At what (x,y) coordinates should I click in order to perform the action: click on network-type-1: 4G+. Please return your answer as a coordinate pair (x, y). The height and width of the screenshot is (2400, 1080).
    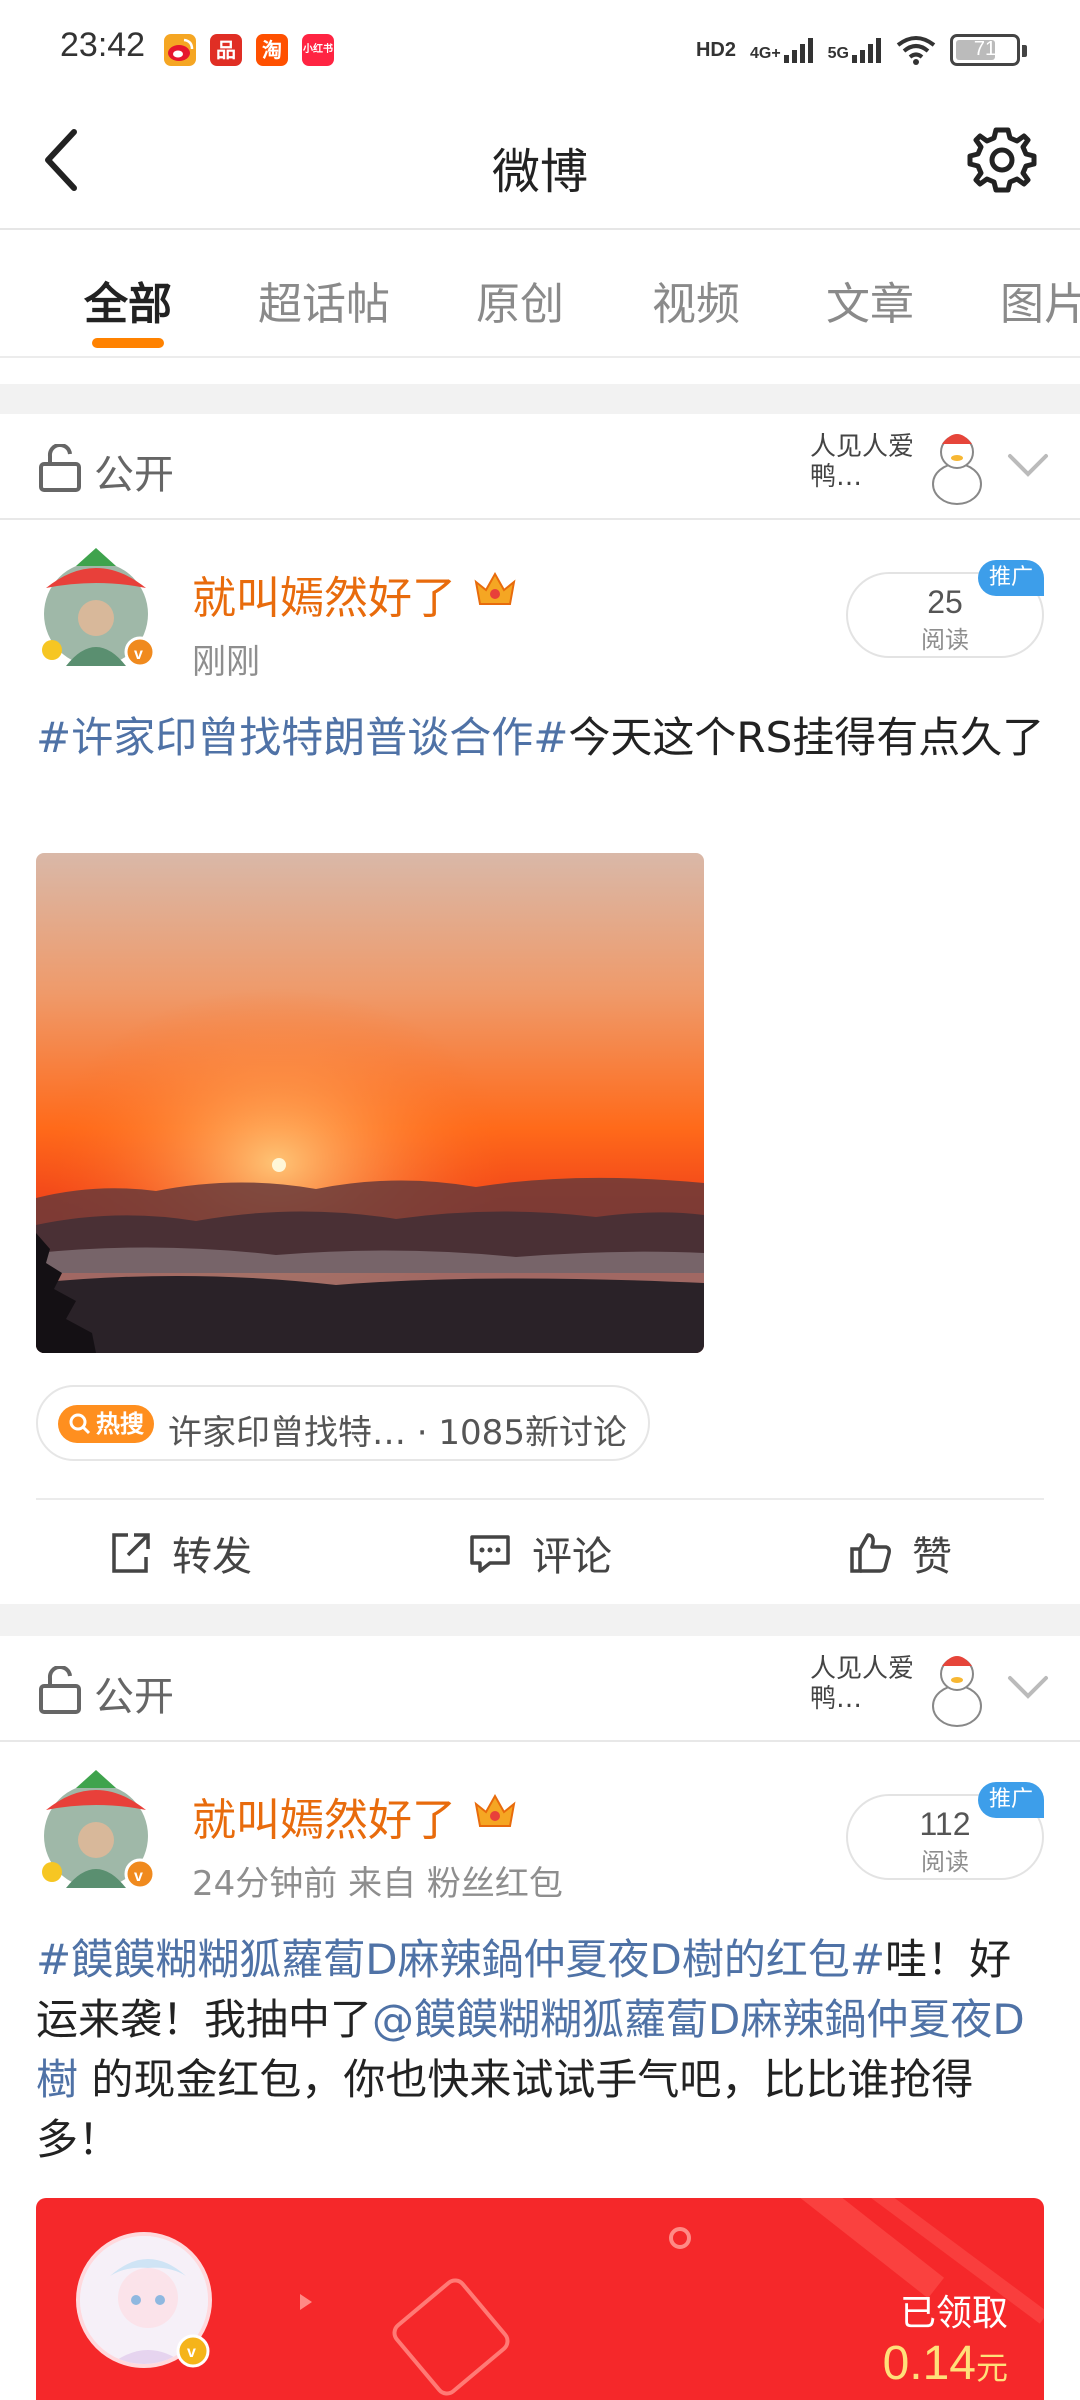
    Looking at the image, I should click on (765, 53).